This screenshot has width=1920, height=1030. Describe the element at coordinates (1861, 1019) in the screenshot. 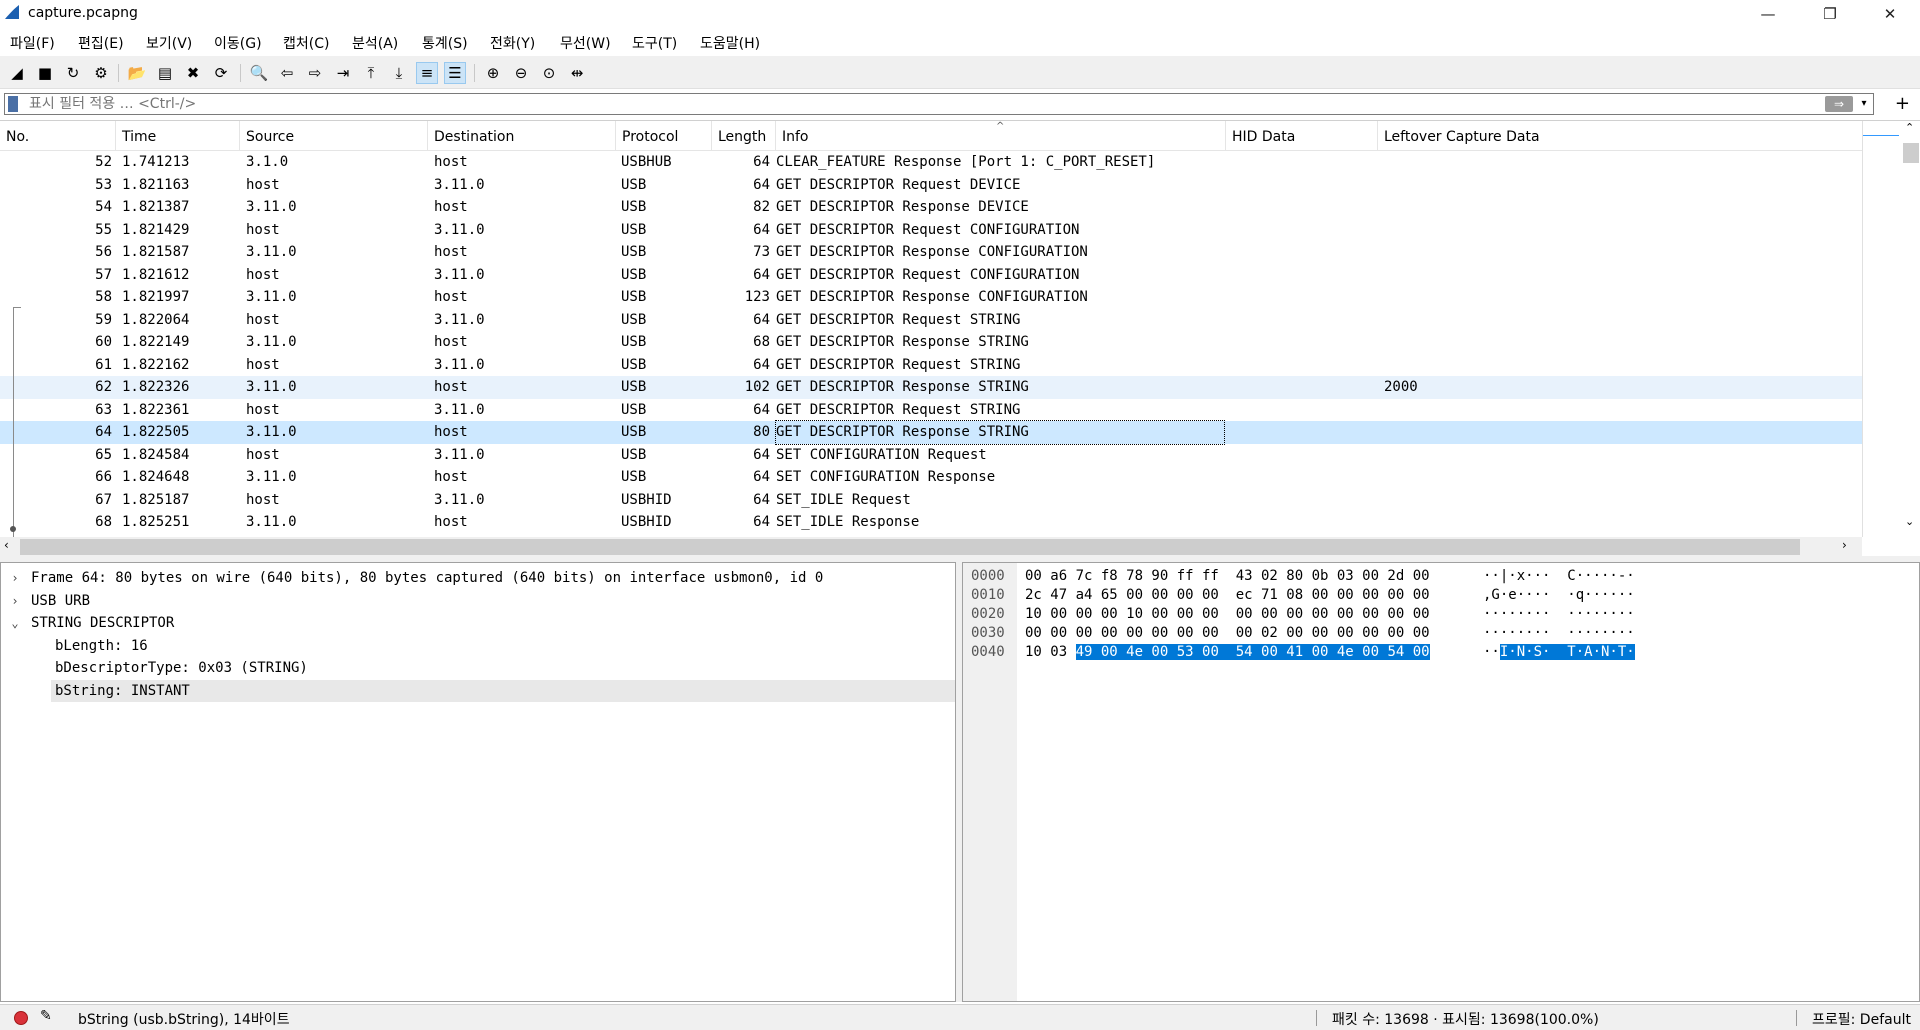

I see `status-profile: 프로필: Default` at that location.